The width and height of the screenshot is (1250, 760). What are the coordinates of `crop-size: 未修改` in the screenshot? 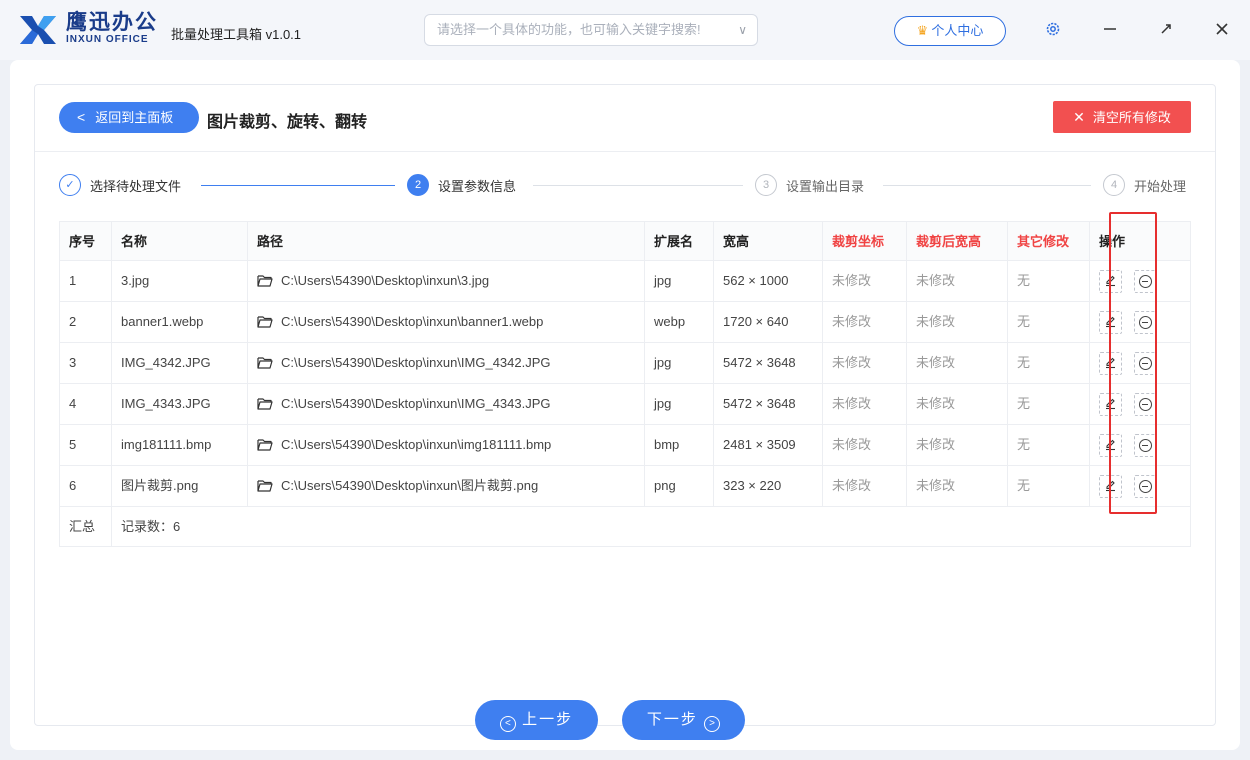 It's located at (956, 445).